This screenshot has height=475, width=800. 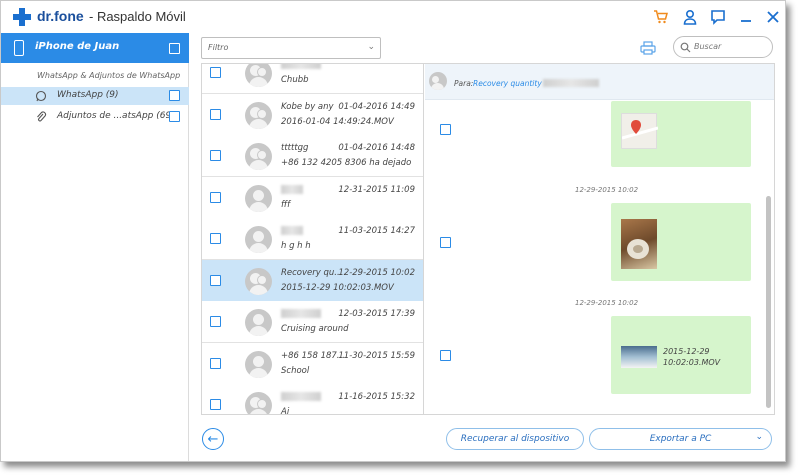 What do you see at coordinates (661, 17) in the screenshot?
I see `cart-icon` at bounding box center [661, 17].